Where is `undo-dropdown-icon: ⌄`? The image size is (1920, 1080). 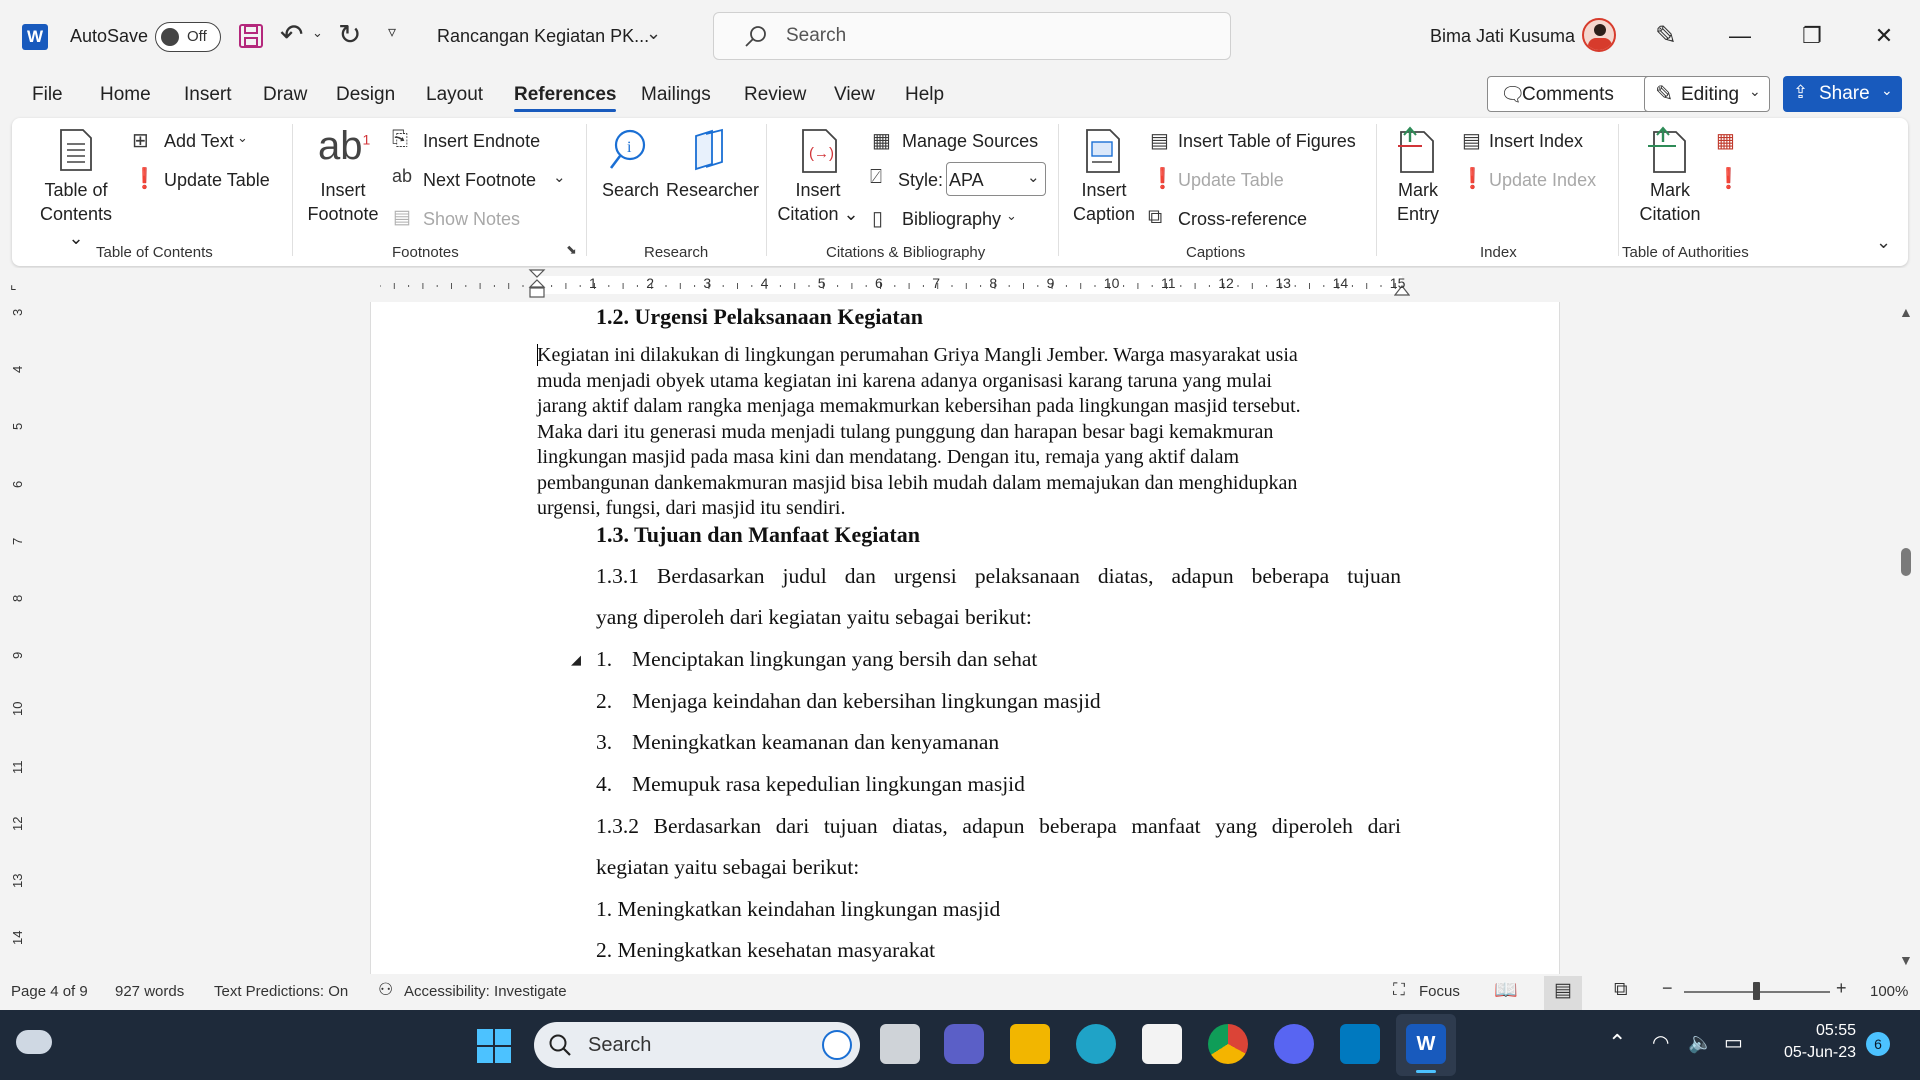
undo-dropdown-icon: ⌄ is located at coordinates (317, 33).